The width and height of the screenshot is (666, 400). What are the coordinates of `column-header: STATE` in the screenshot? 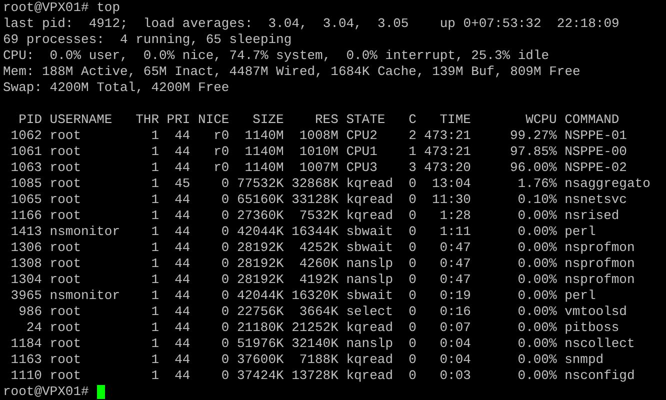 It's located at (366, 120).